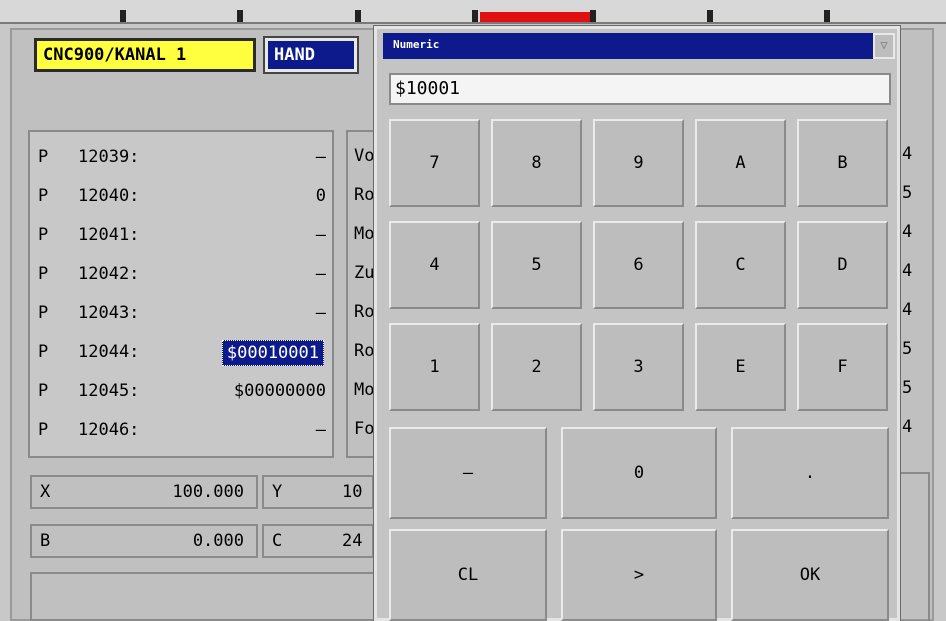 This screenshot has height=621, width=946. Describe the element at coordinates (842, 265) in the screenshot. I see `key-d: D` at that location.